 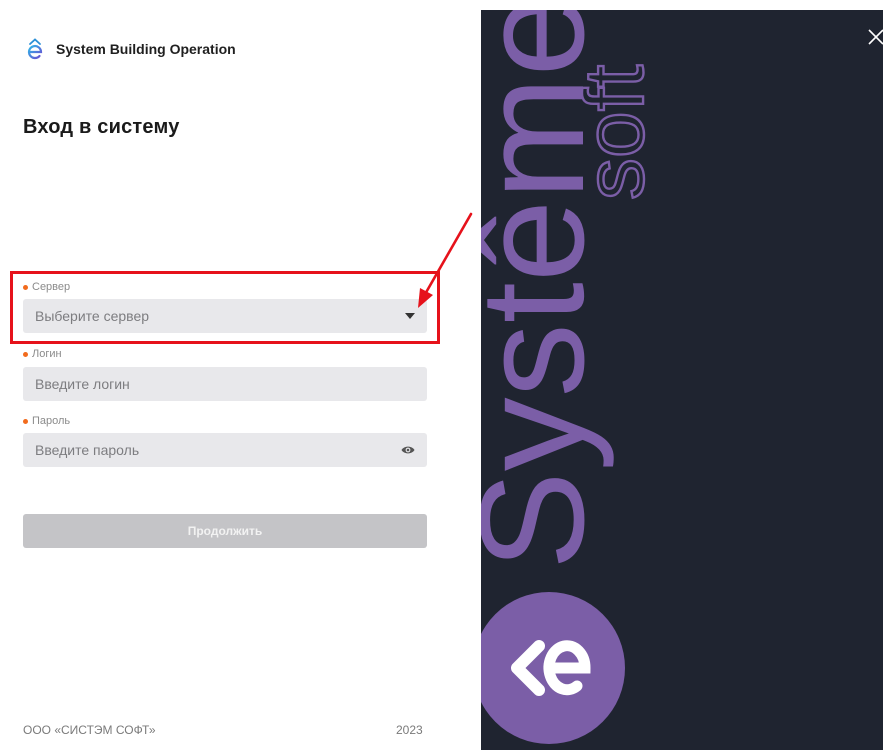 I want to click on brand-header: System Building Operation, so click(x=130, y=49).